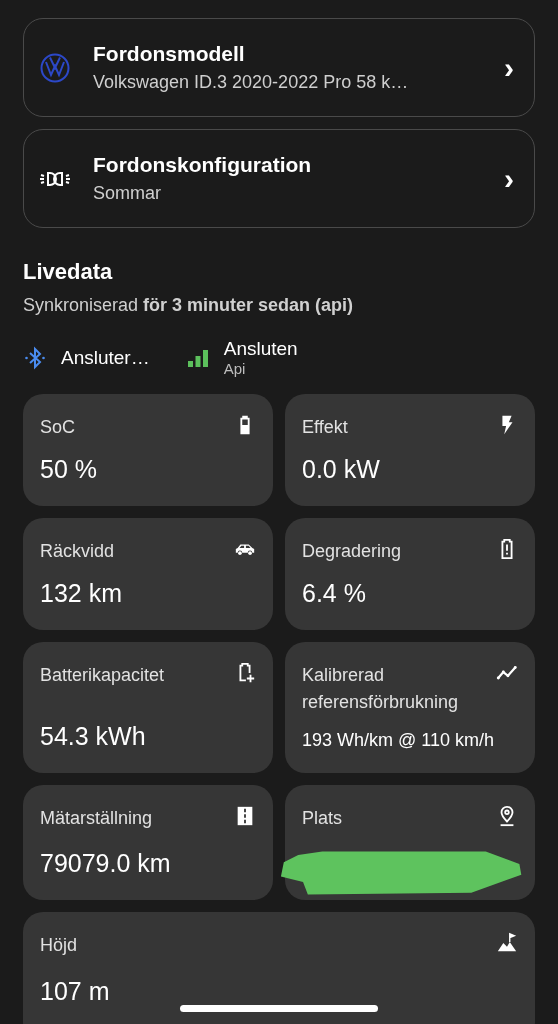  I want to click on metric-tile: Höjd 107 m, so click(279, 968).